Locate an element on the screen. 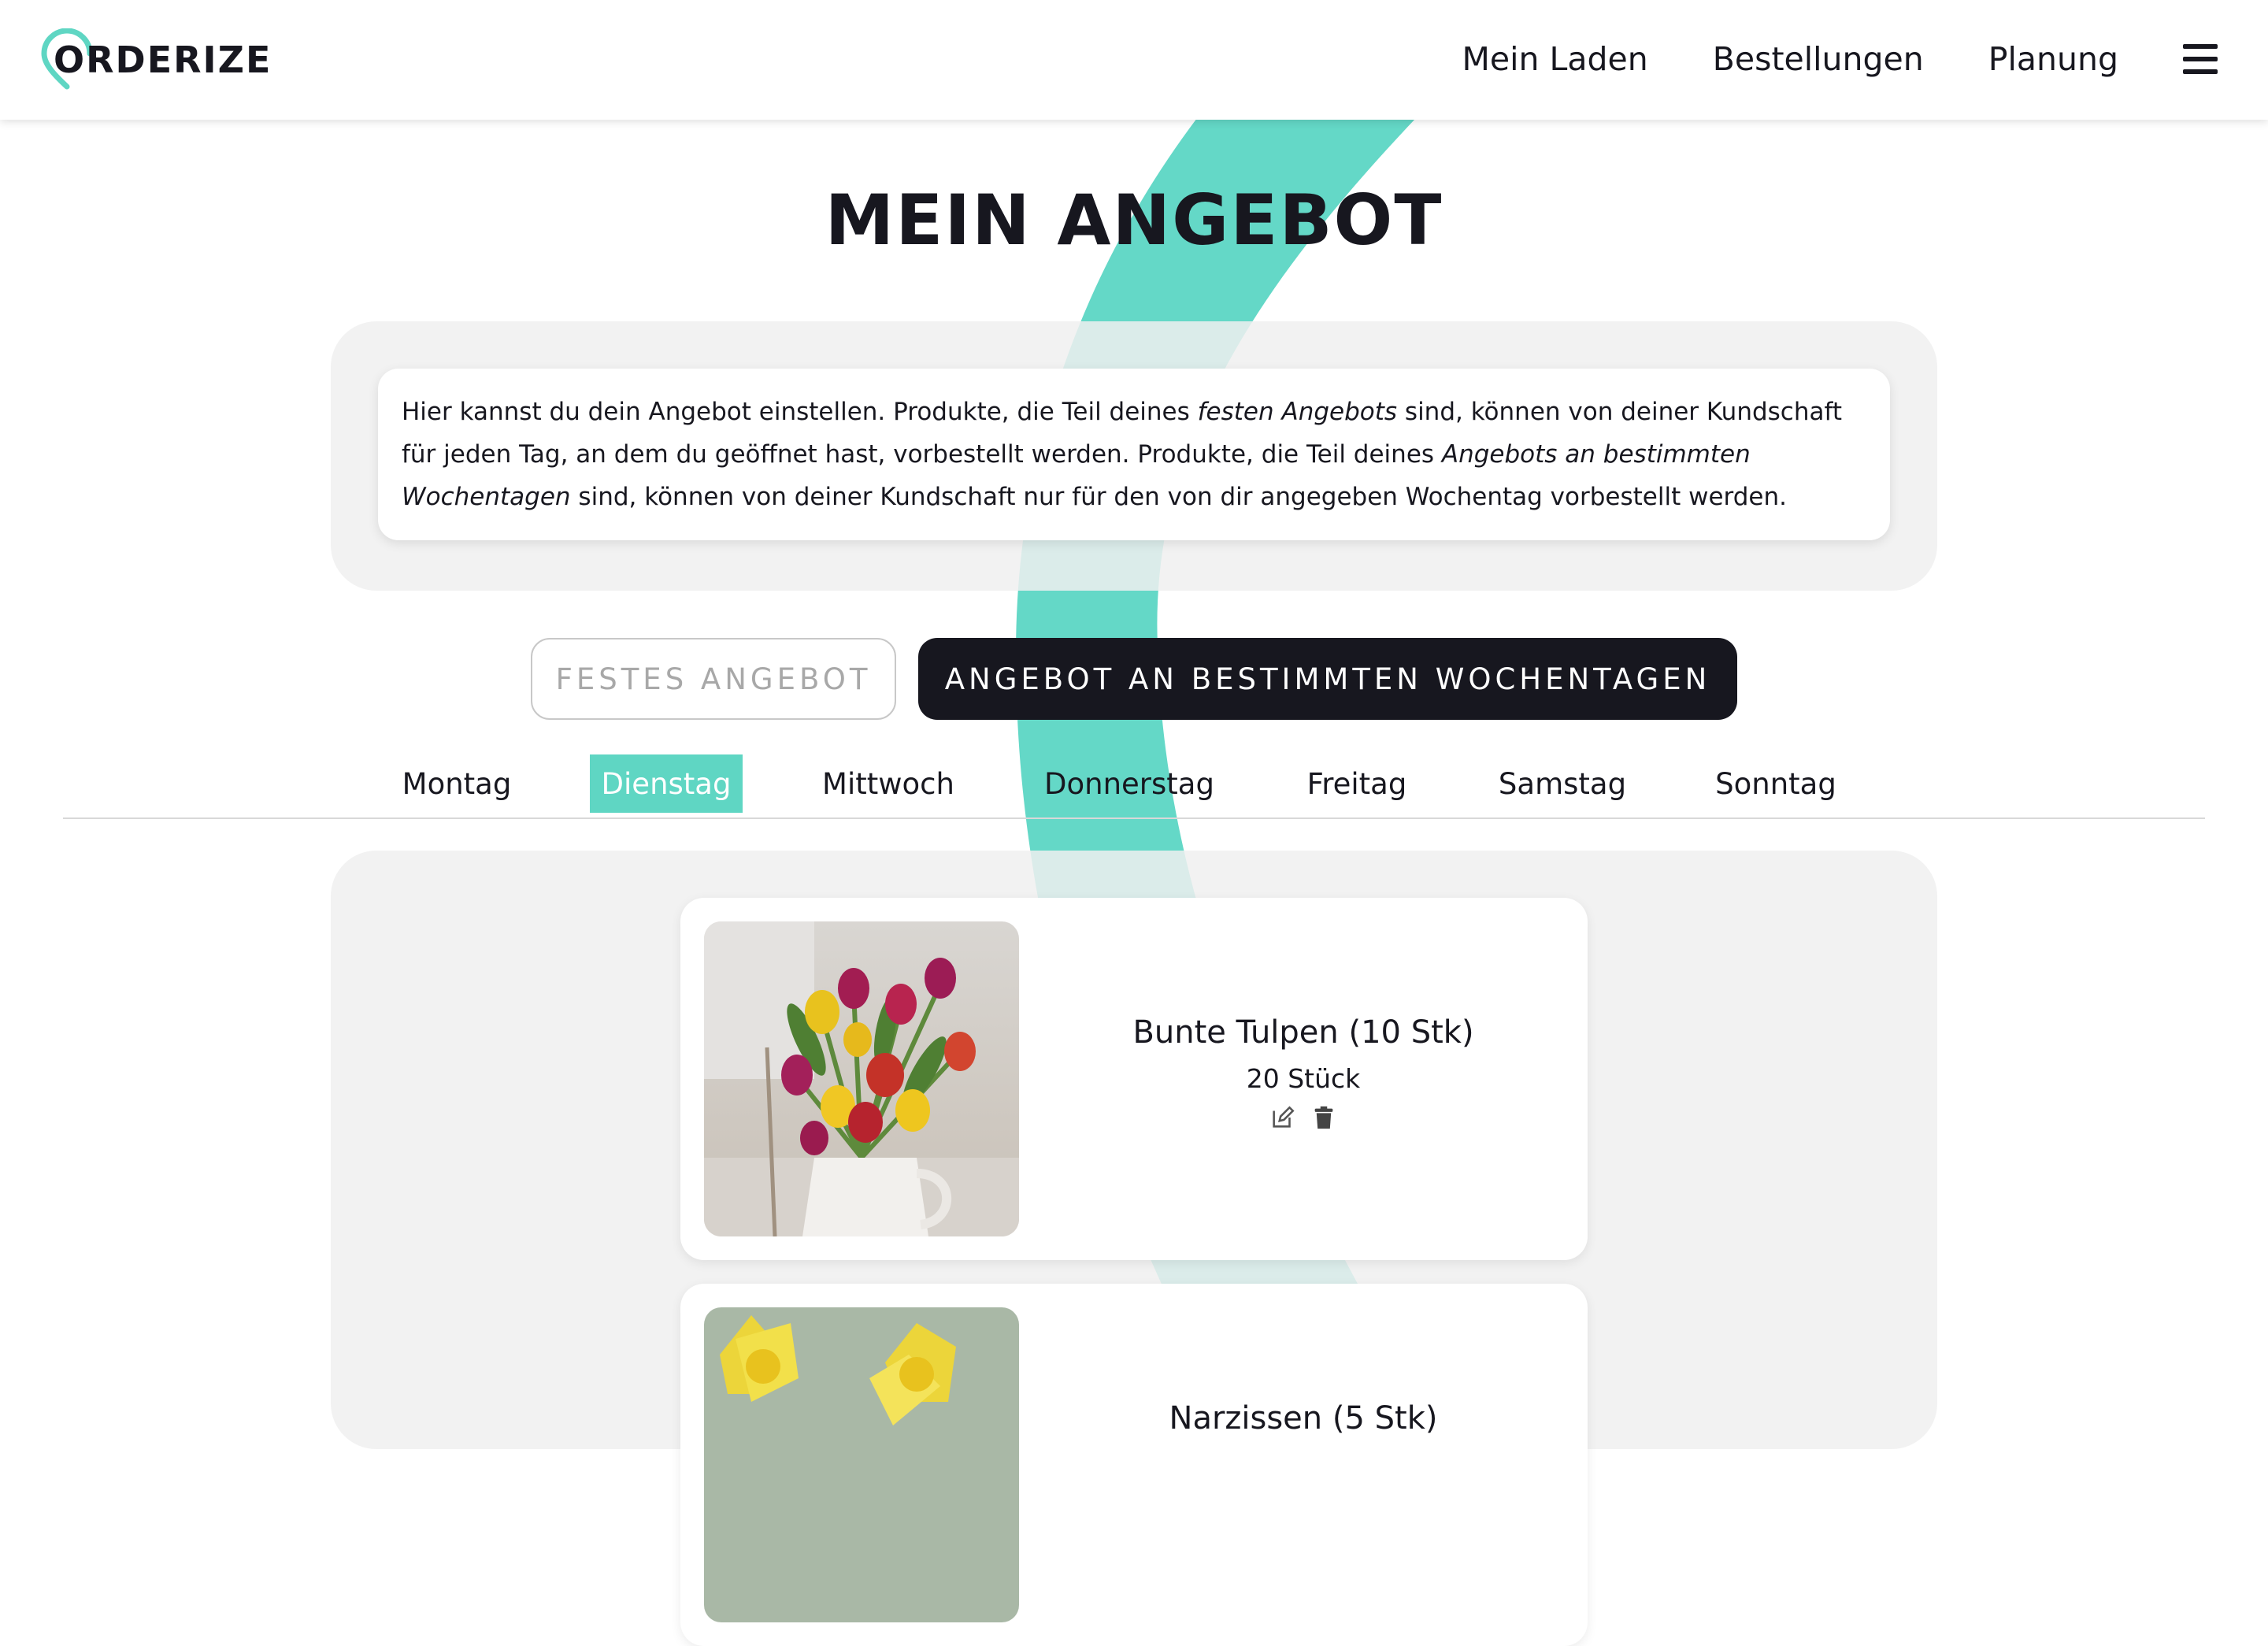 This screenshot has height=1646, width=2268. orderize-logo: ORDERIZE is located at coordinates (155, 60).